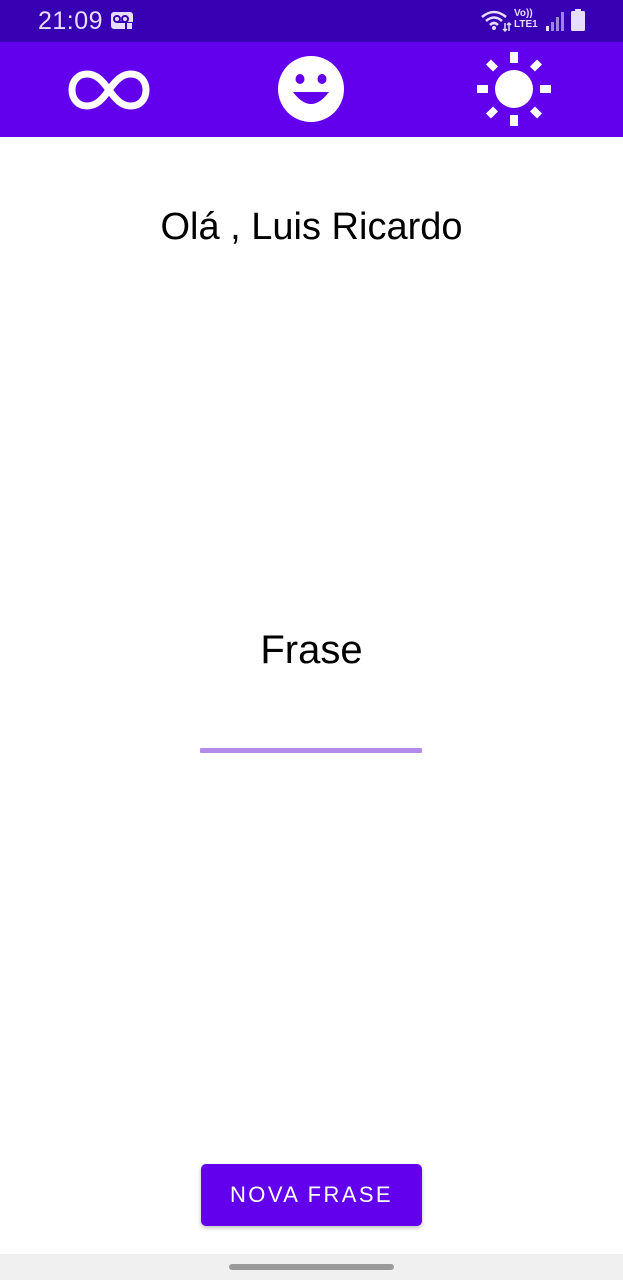  Describe the element at coordinates (71, 21) in the screenshot. I see `status-time: 21:09` at that location.